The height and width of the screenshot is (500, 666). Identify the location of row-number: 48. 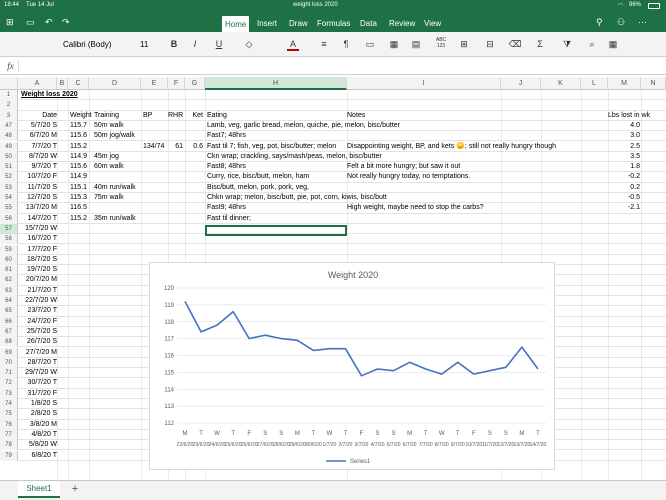
(9, 136).